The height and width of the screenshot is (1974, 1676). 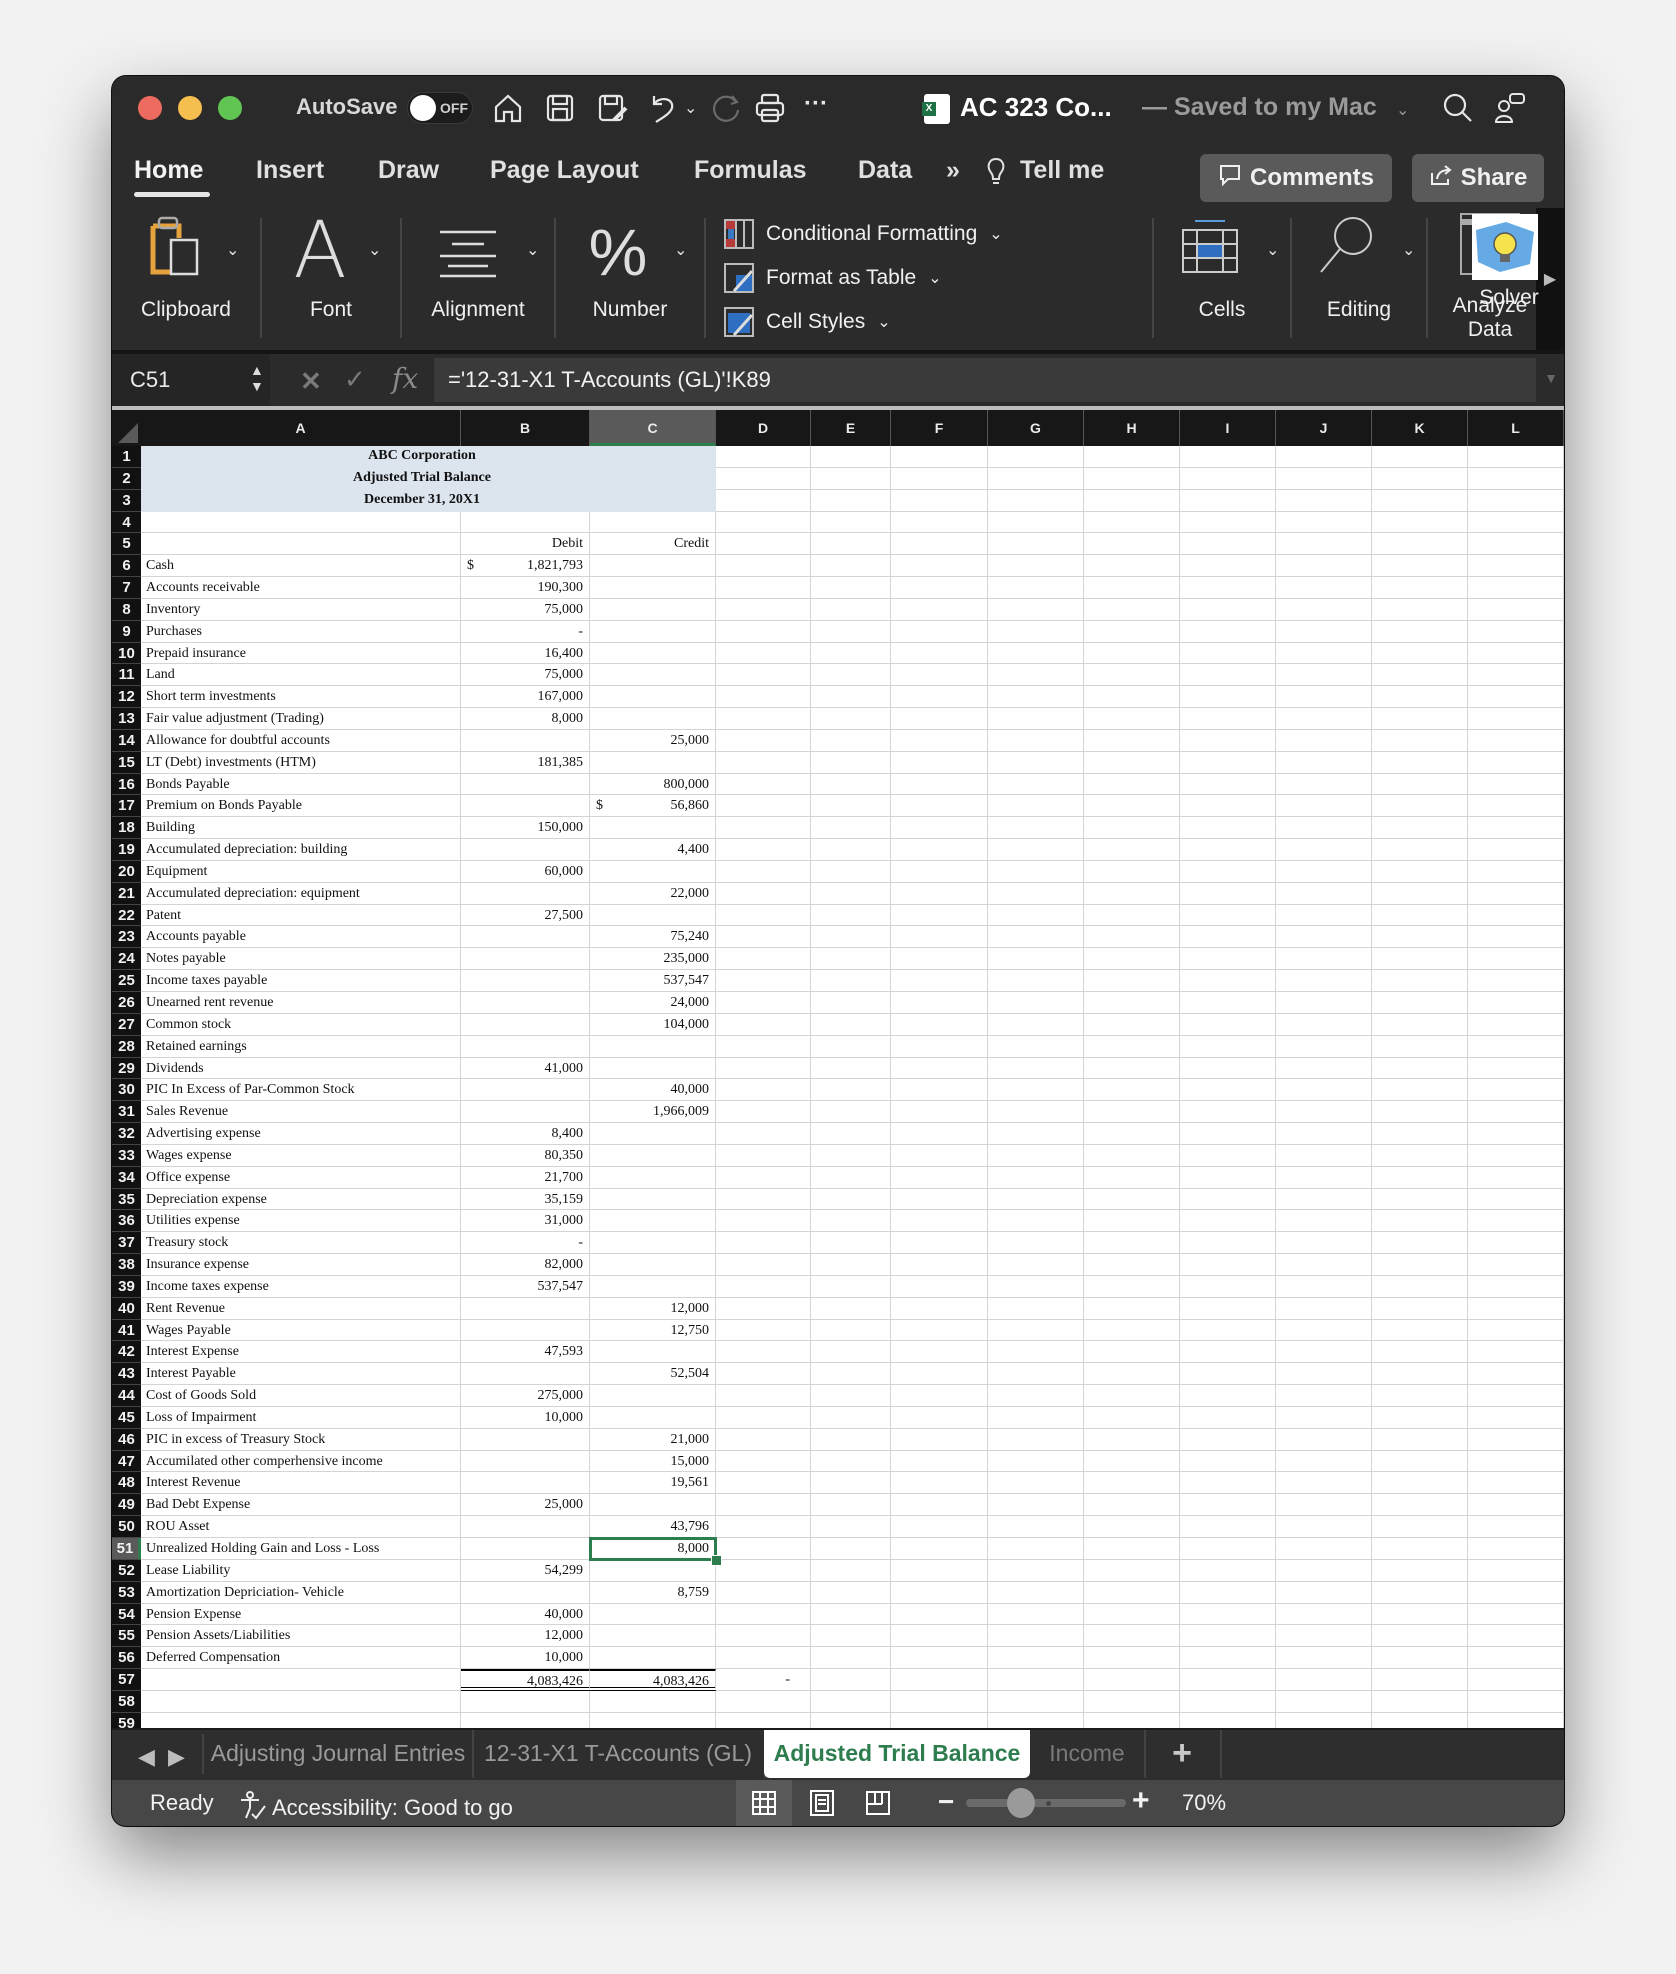 I want to click on row-header: 9, so click(x=126, y=631).